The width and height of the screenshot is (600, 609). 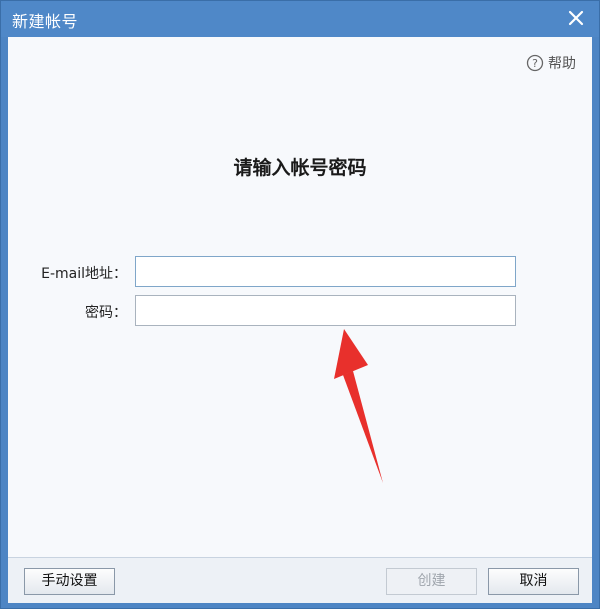 I want to click on password-row: 密码：, so click(x=300, y=311).